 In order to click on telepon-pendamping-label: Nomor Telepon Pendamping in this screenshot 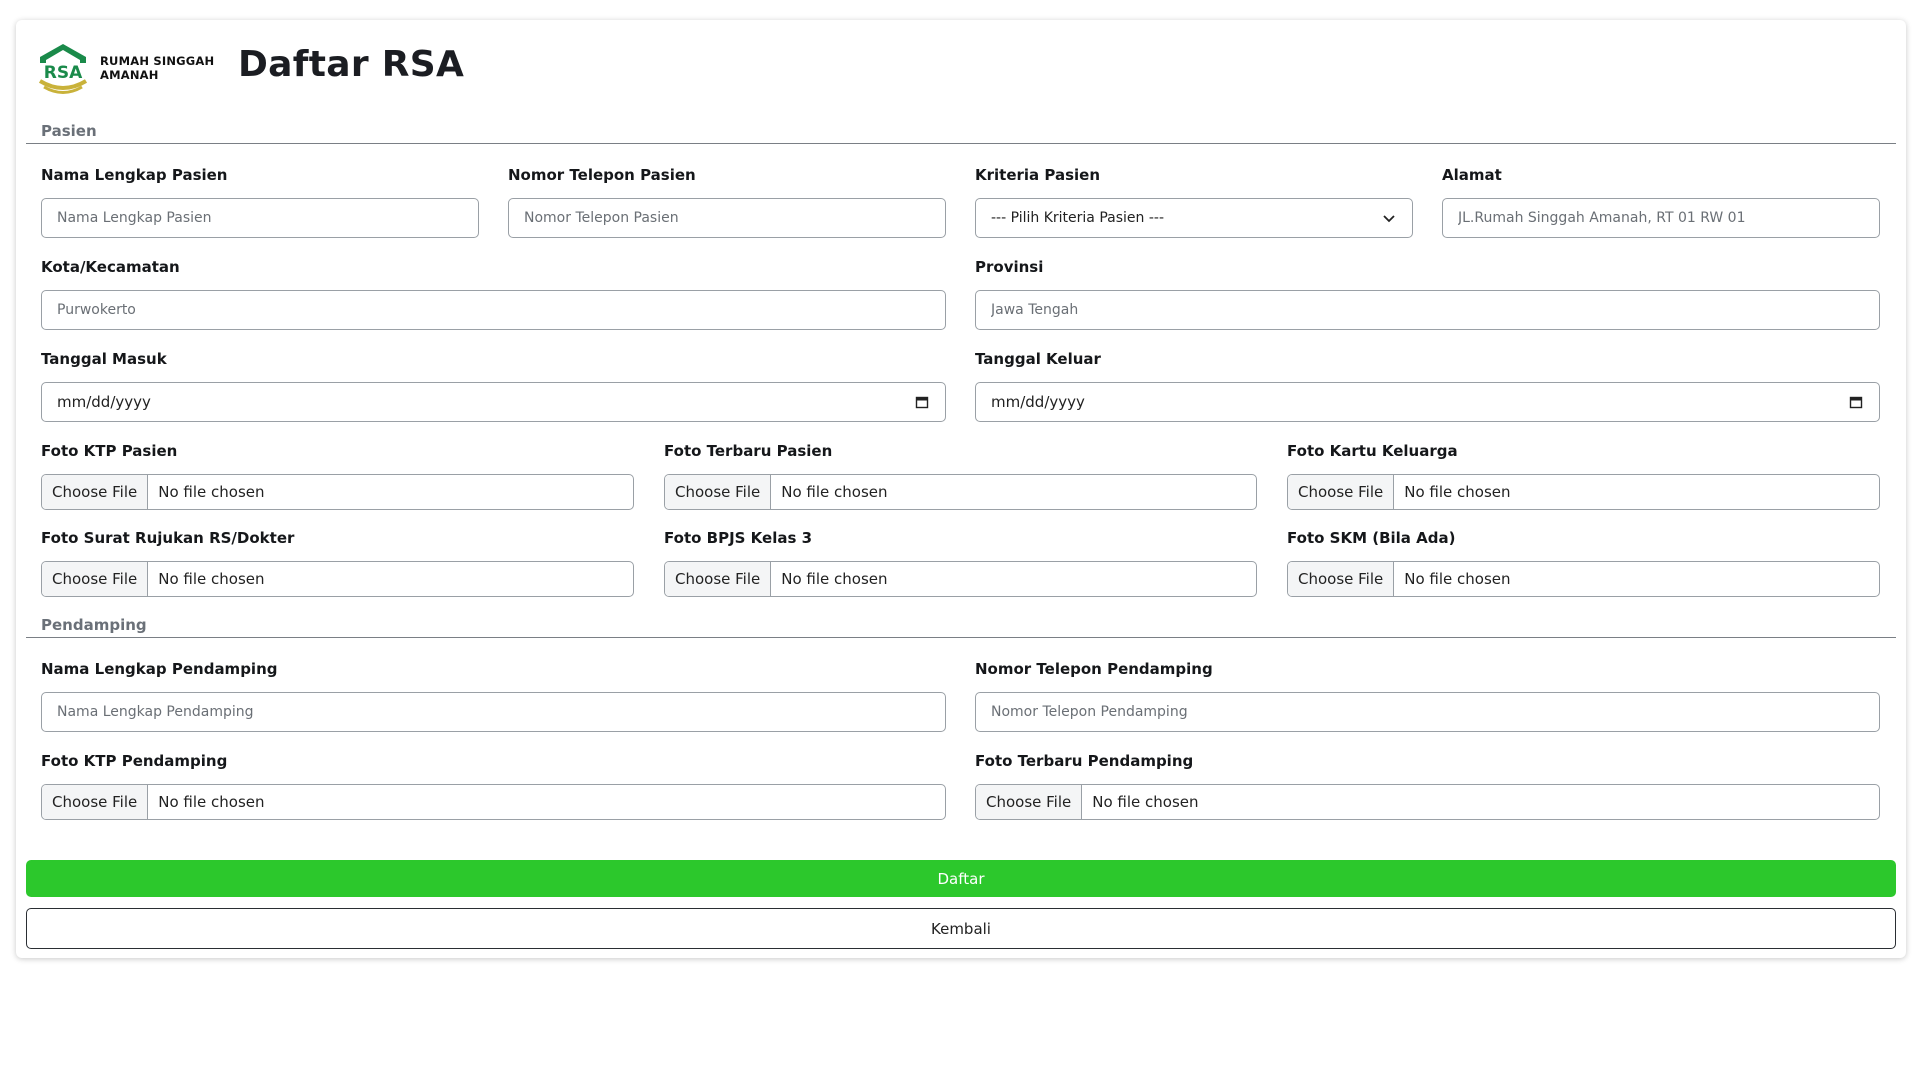, I will do `click(1094, 669)`.